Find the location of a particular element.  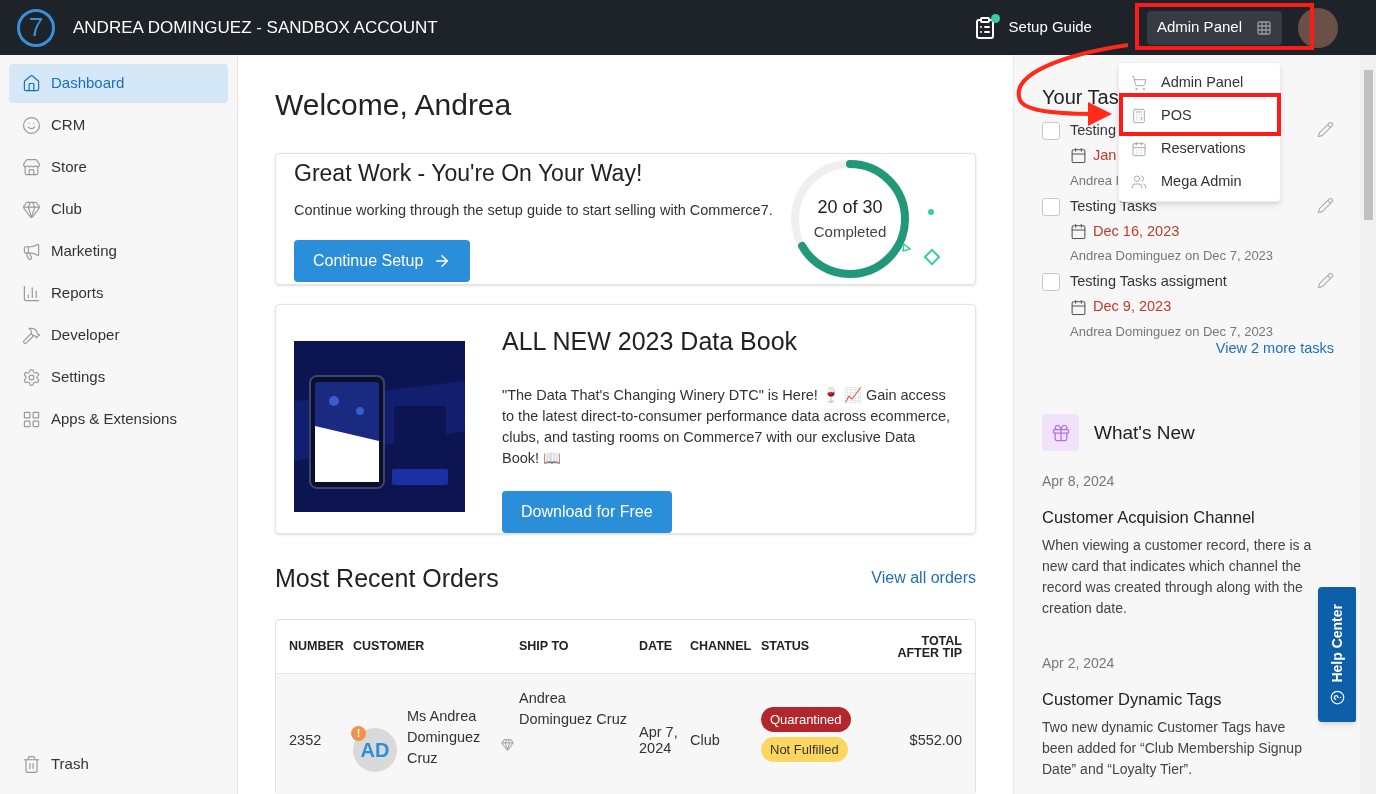

hammer-icon is located at coordinates (31, 335).